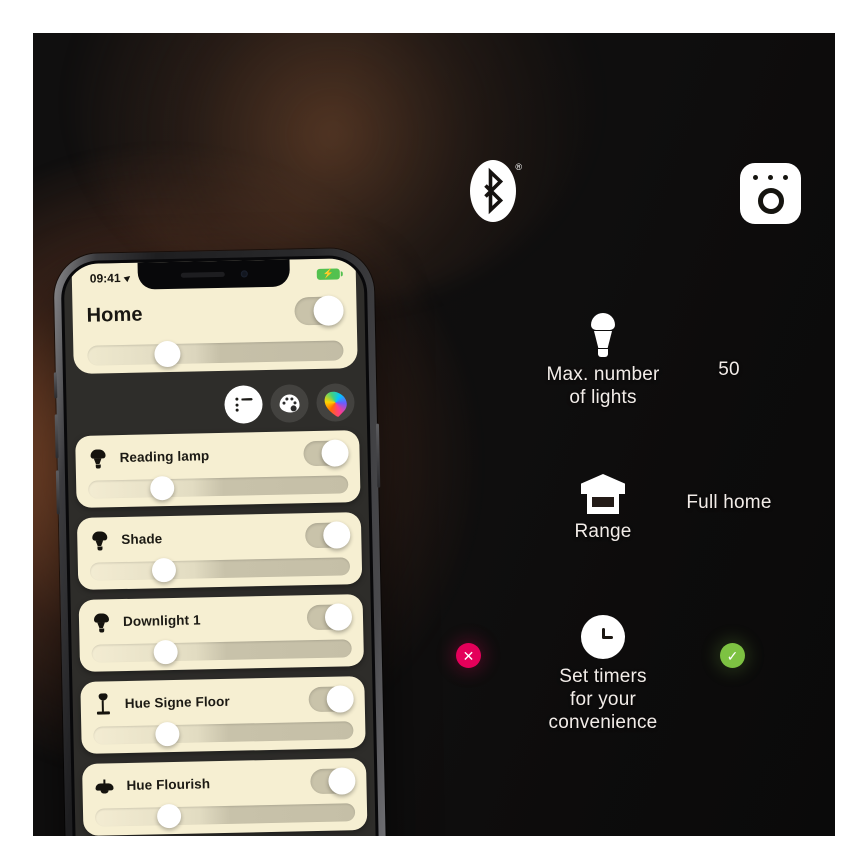 This screenshot has height=868, width=868. I want to click on light-row: Hue Flourish, so click(225, 783).